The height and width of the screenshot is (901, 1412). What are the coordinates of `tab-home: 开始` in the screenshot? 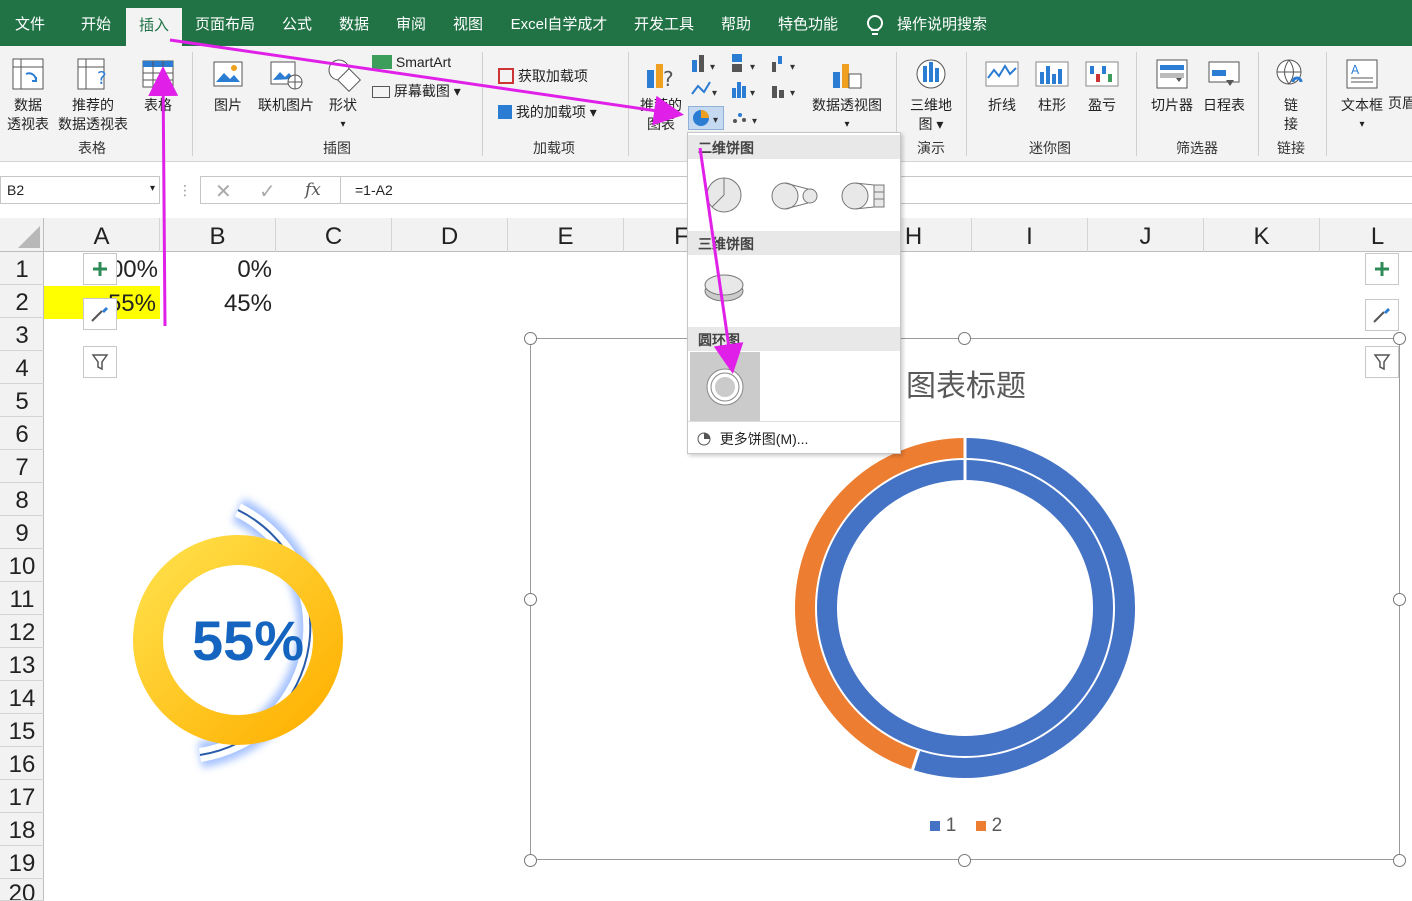 It's located at (96, 23).